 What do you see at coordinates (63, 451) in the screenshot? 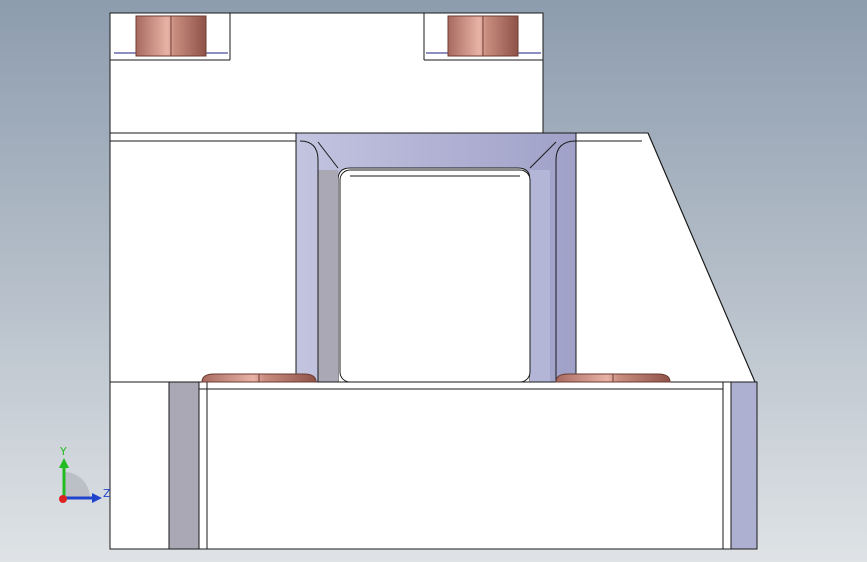
I see `axis-y-label: Y` at bounding box center [63, 451].